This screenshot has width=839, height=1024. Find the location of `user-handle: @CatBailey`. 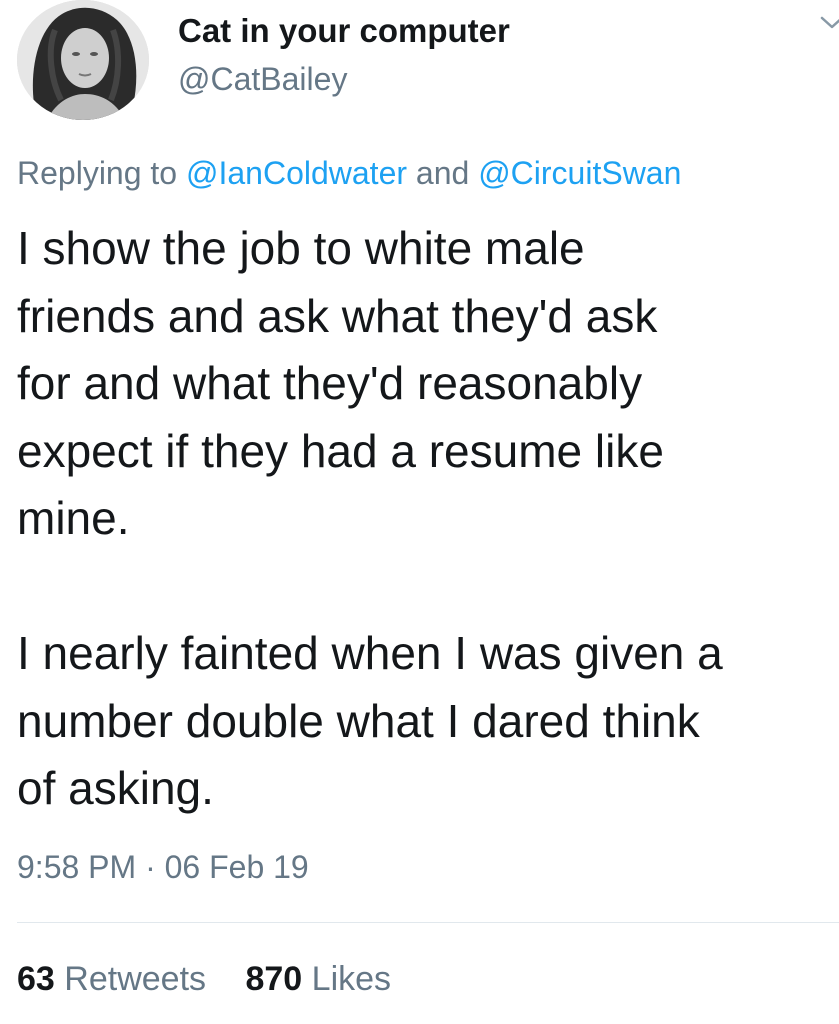

user-handle: @CatBailey is located at coordinates (344, 79).